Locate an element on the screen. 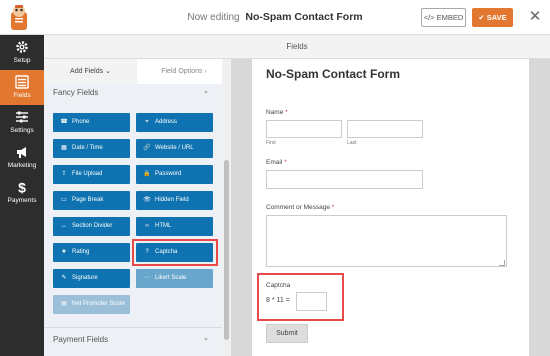 The image size is (550, 356). nav-item-settings: Settings is located at coordinates (22, 122).